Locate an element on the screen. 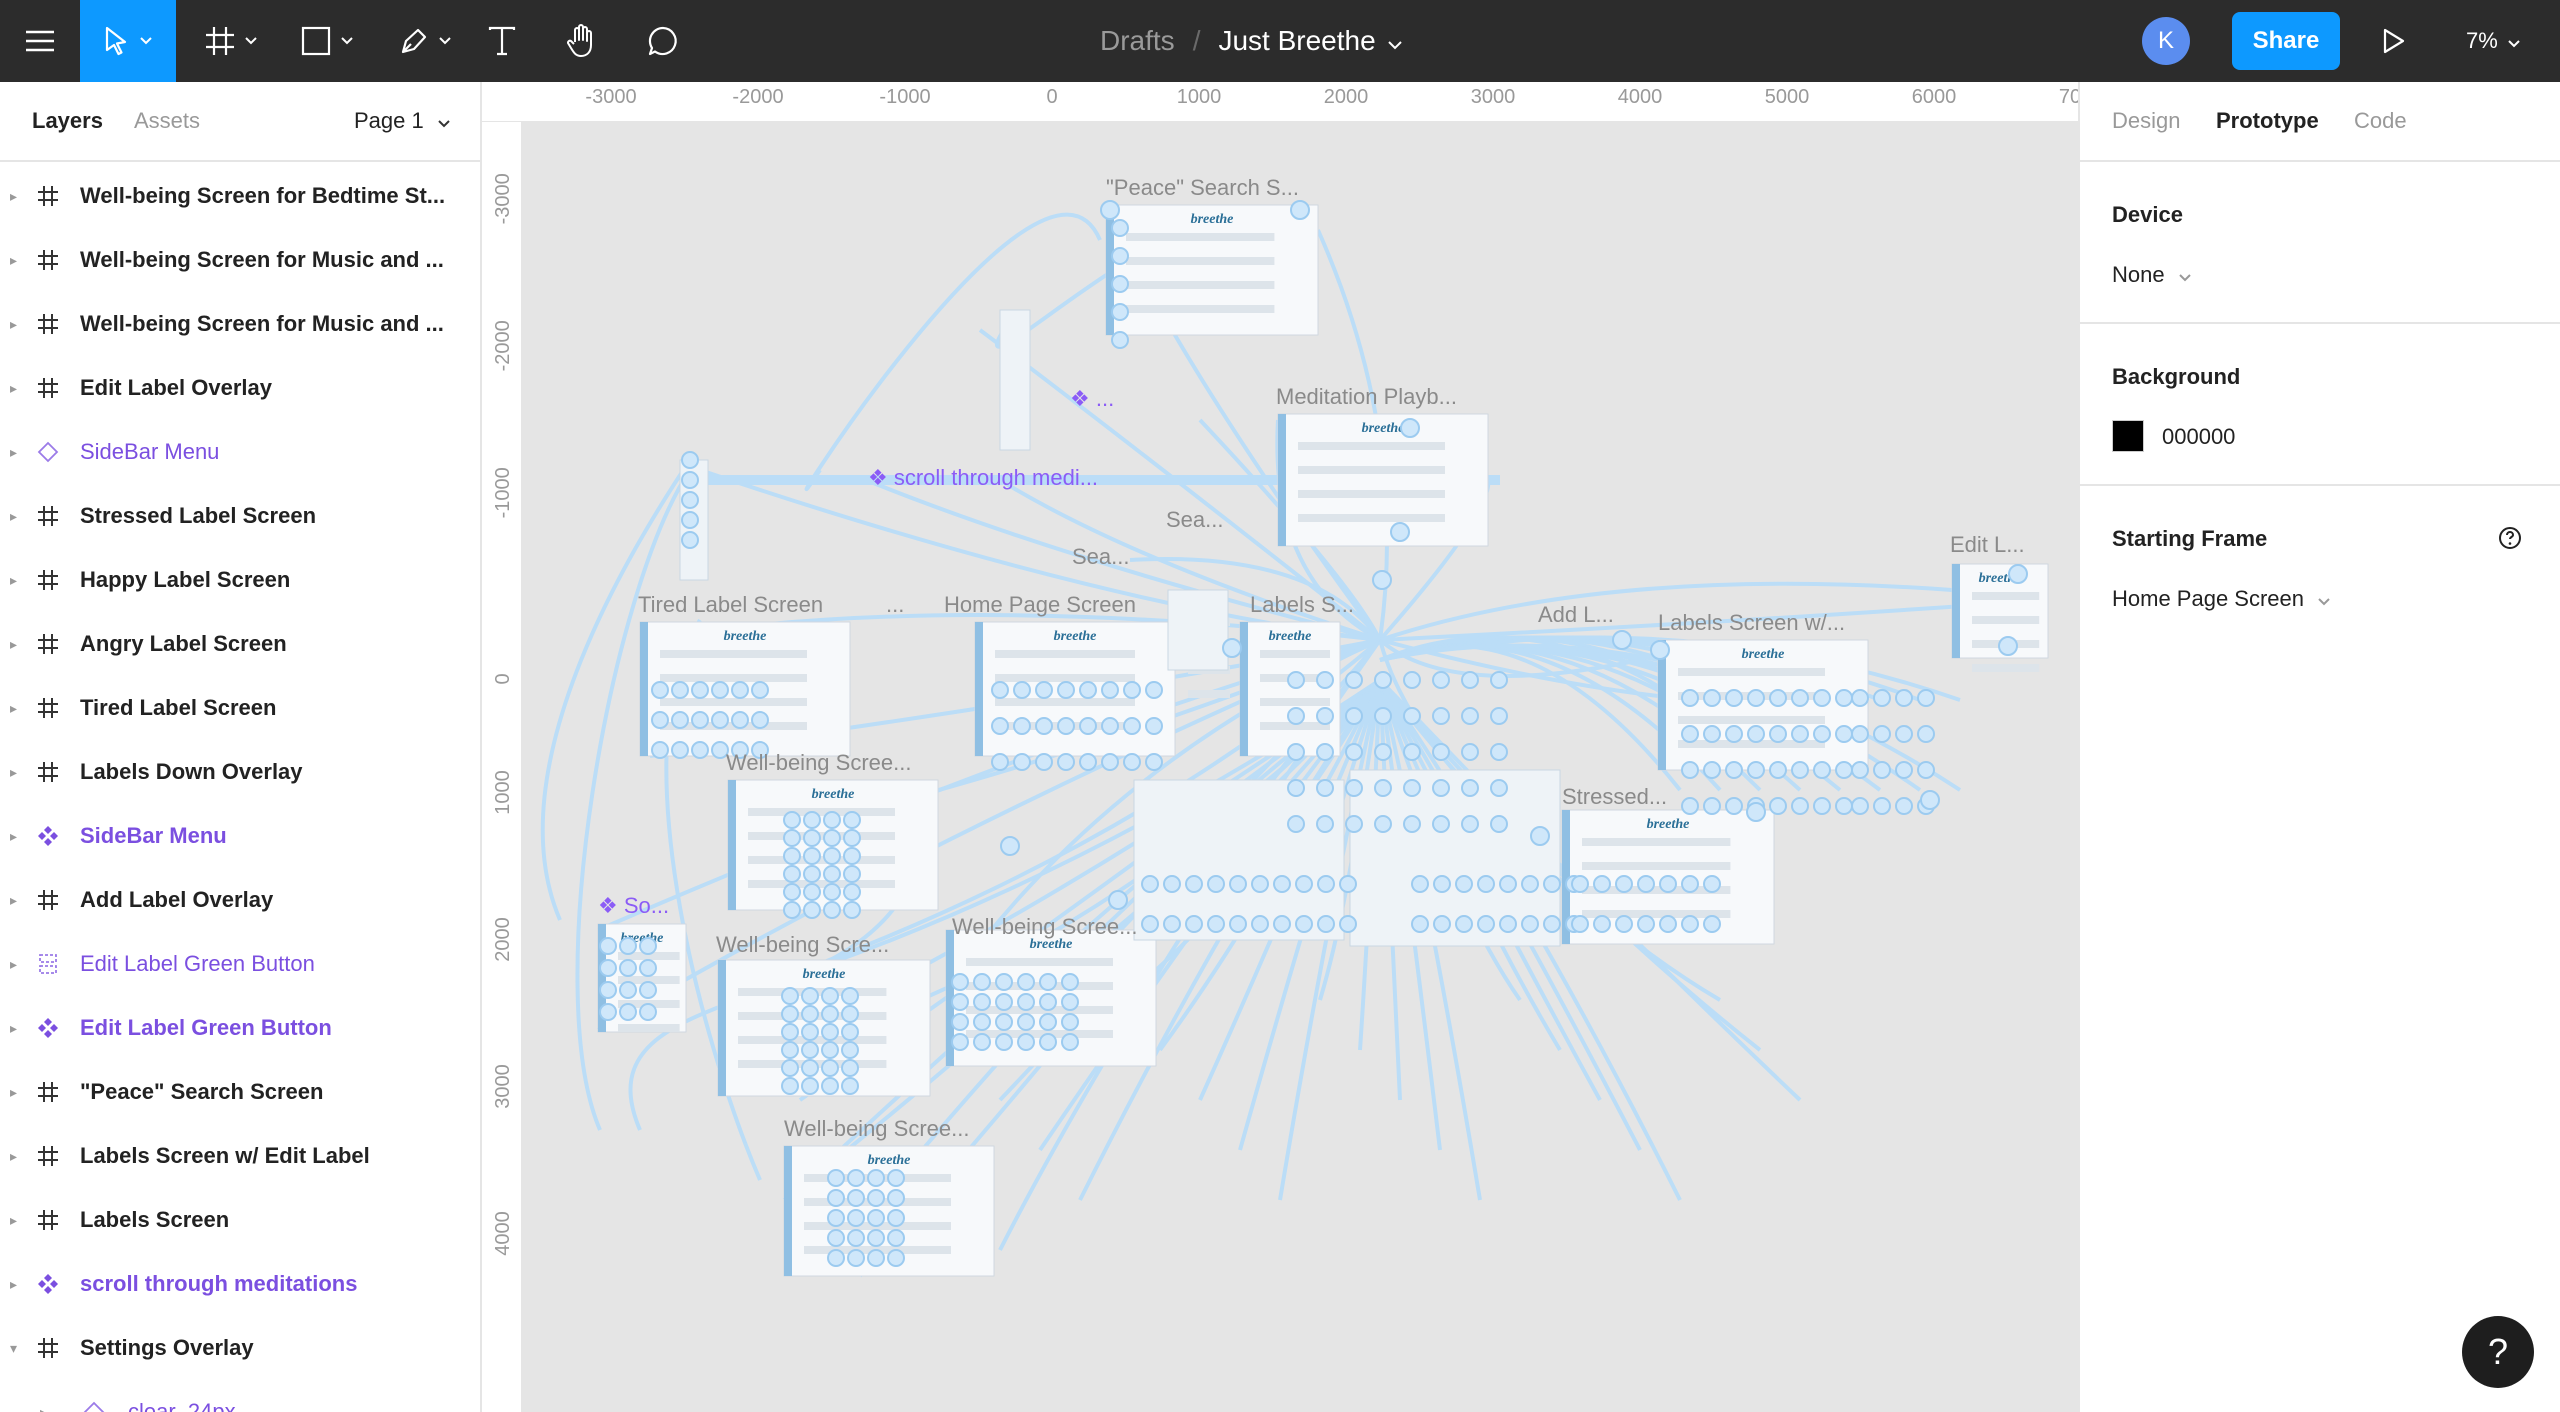  frame-title: Home Page Screen is located at coordinates (1040, 605).